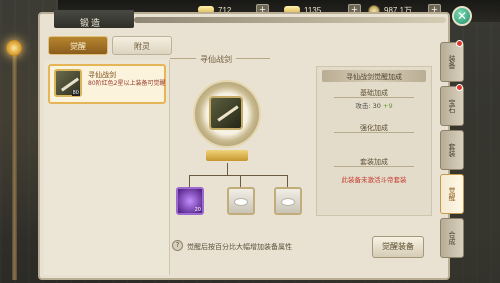 This screenshot has width=500, height=283. I want to click on attribute-header: 寻仙战剑觉醒加成, so click(374, 76).